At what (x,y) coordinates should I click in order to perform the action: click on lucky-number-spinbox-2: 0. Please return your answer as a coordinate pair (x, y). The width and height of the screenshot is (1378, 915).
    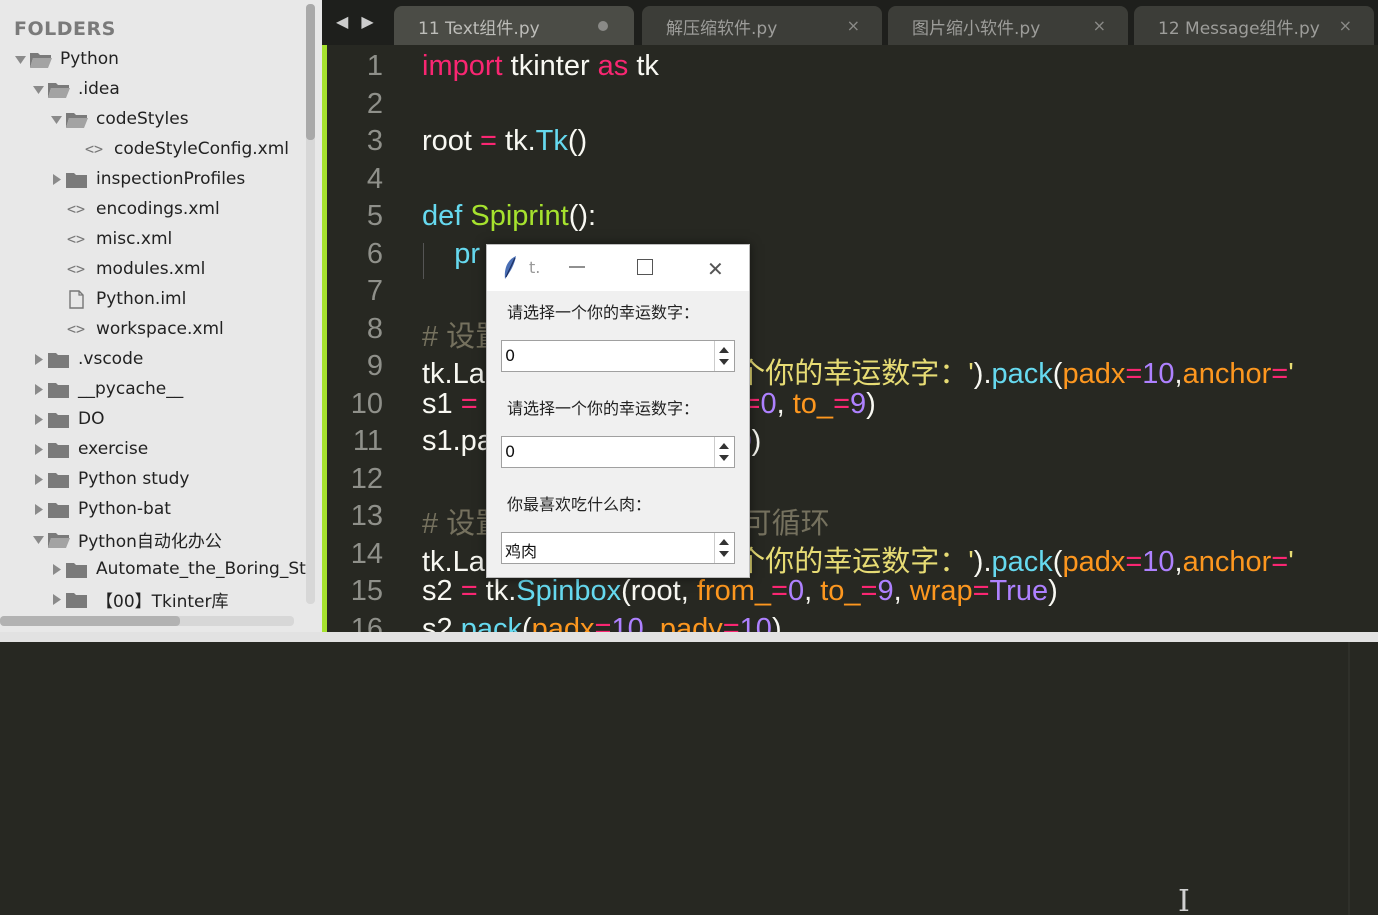
    Looking at the image, I should click on (618, 452).